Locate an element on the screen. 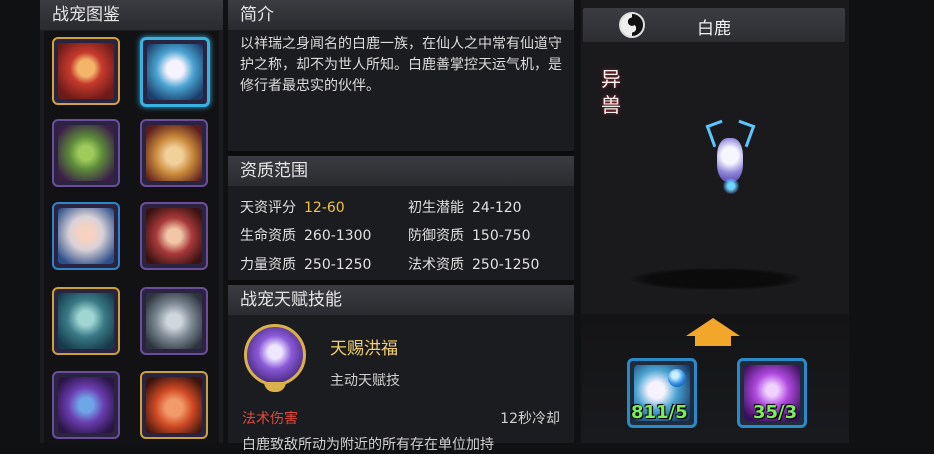  pet-tag: 异兽 is located at coordinates (611, 92).